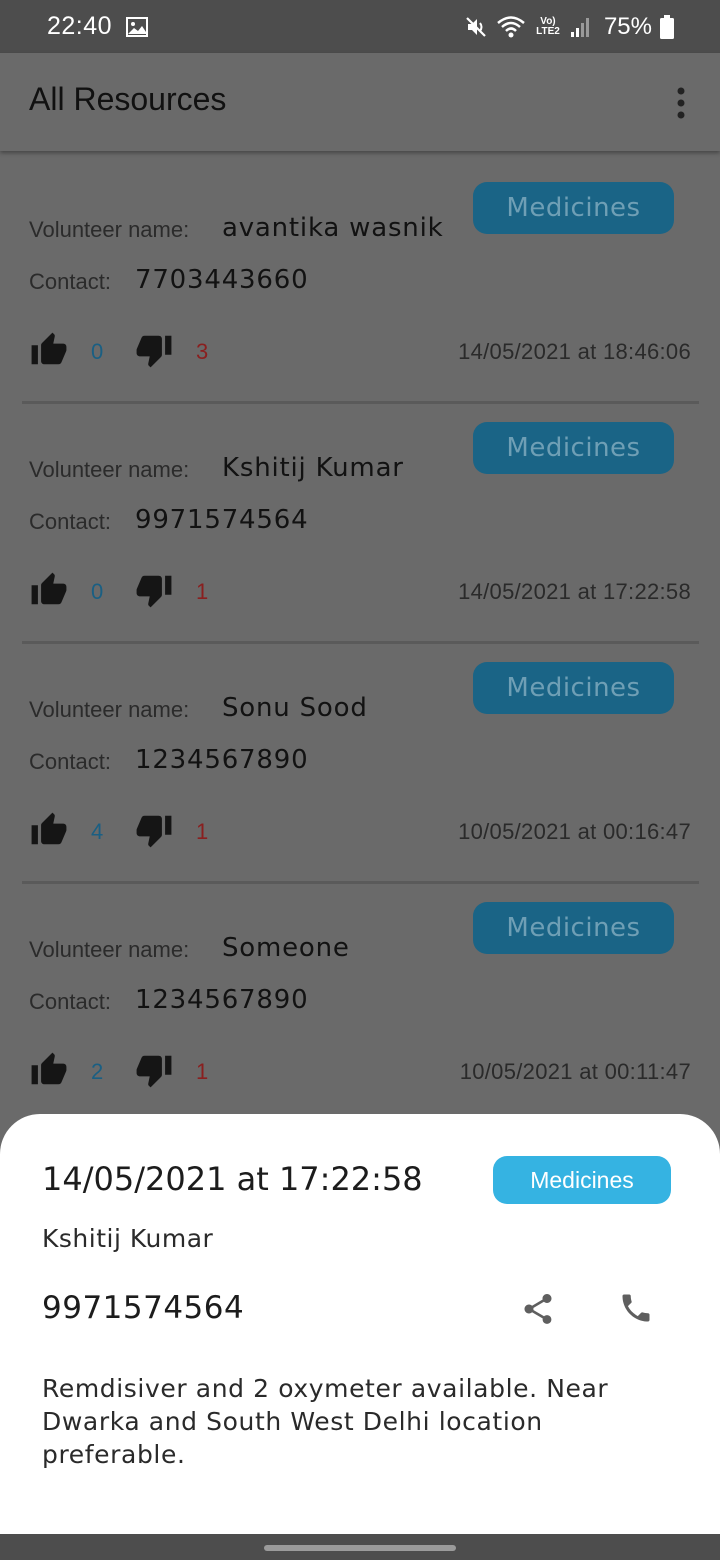 The width and height of the screenshot is (720, 1560). Describe the element at coordinates (360, 102) in the screenshot. I see `app-bar: All Resources` at that location.